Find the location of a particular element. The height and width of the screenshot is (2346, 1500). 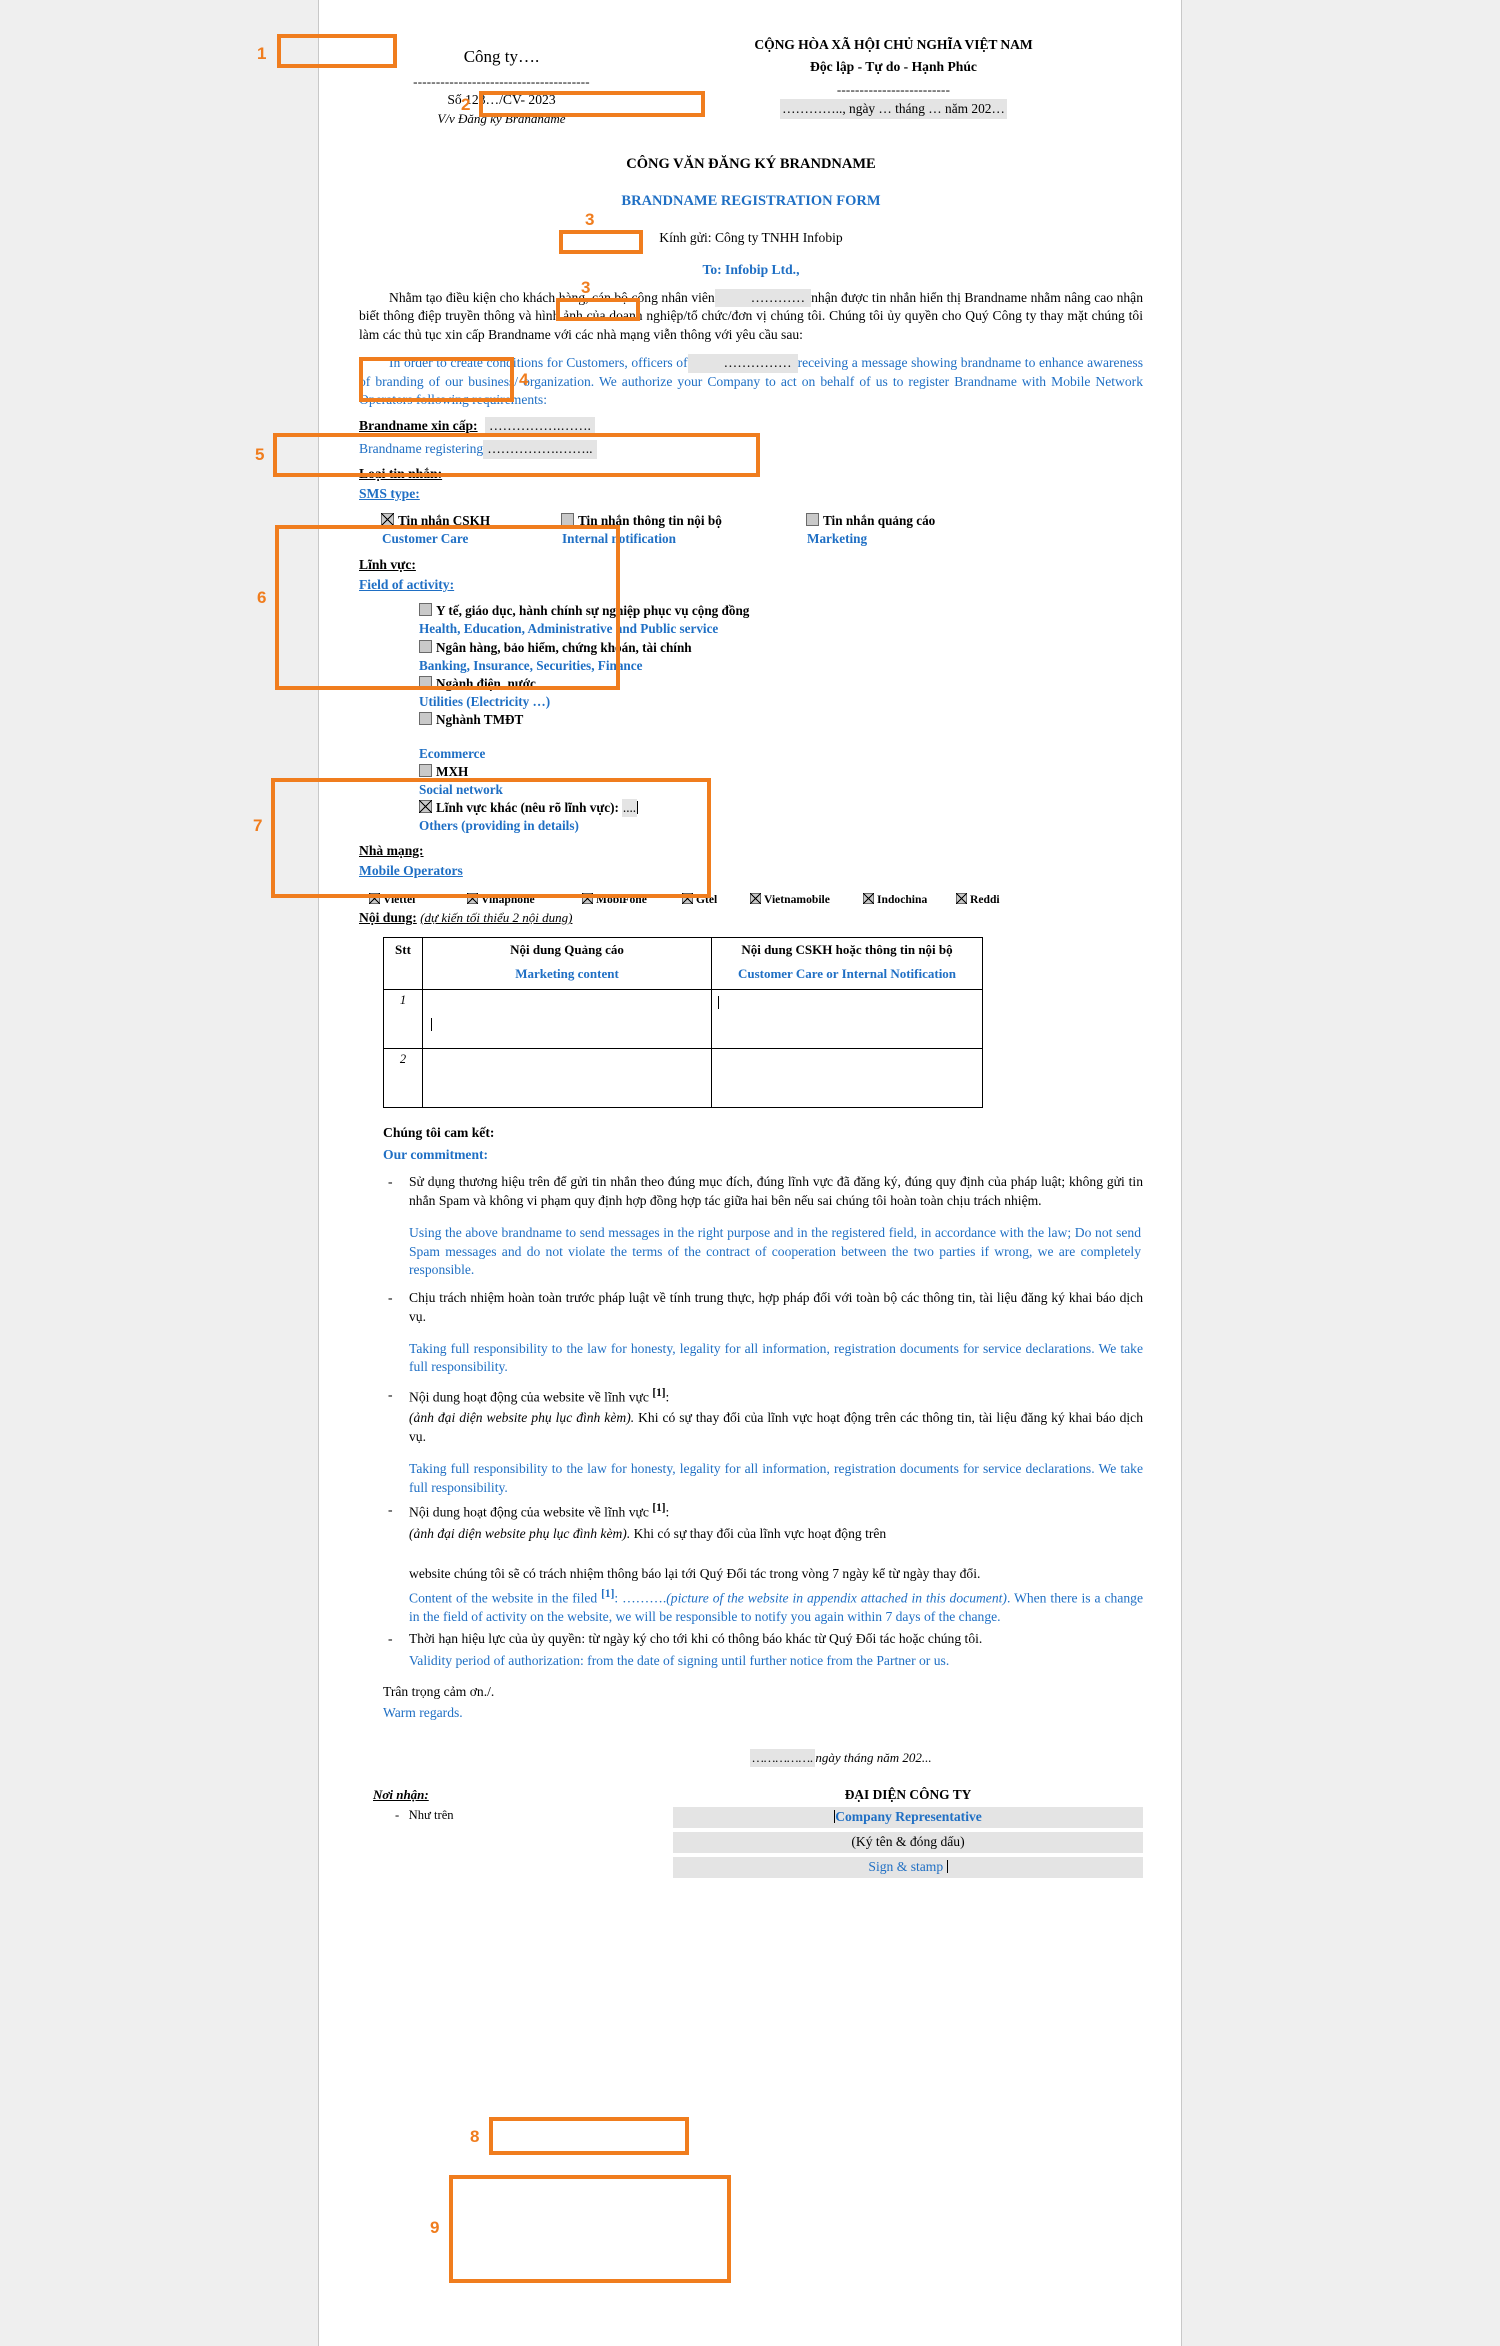

operator-label: Vietnamobile is located at coordinates (797, 900).